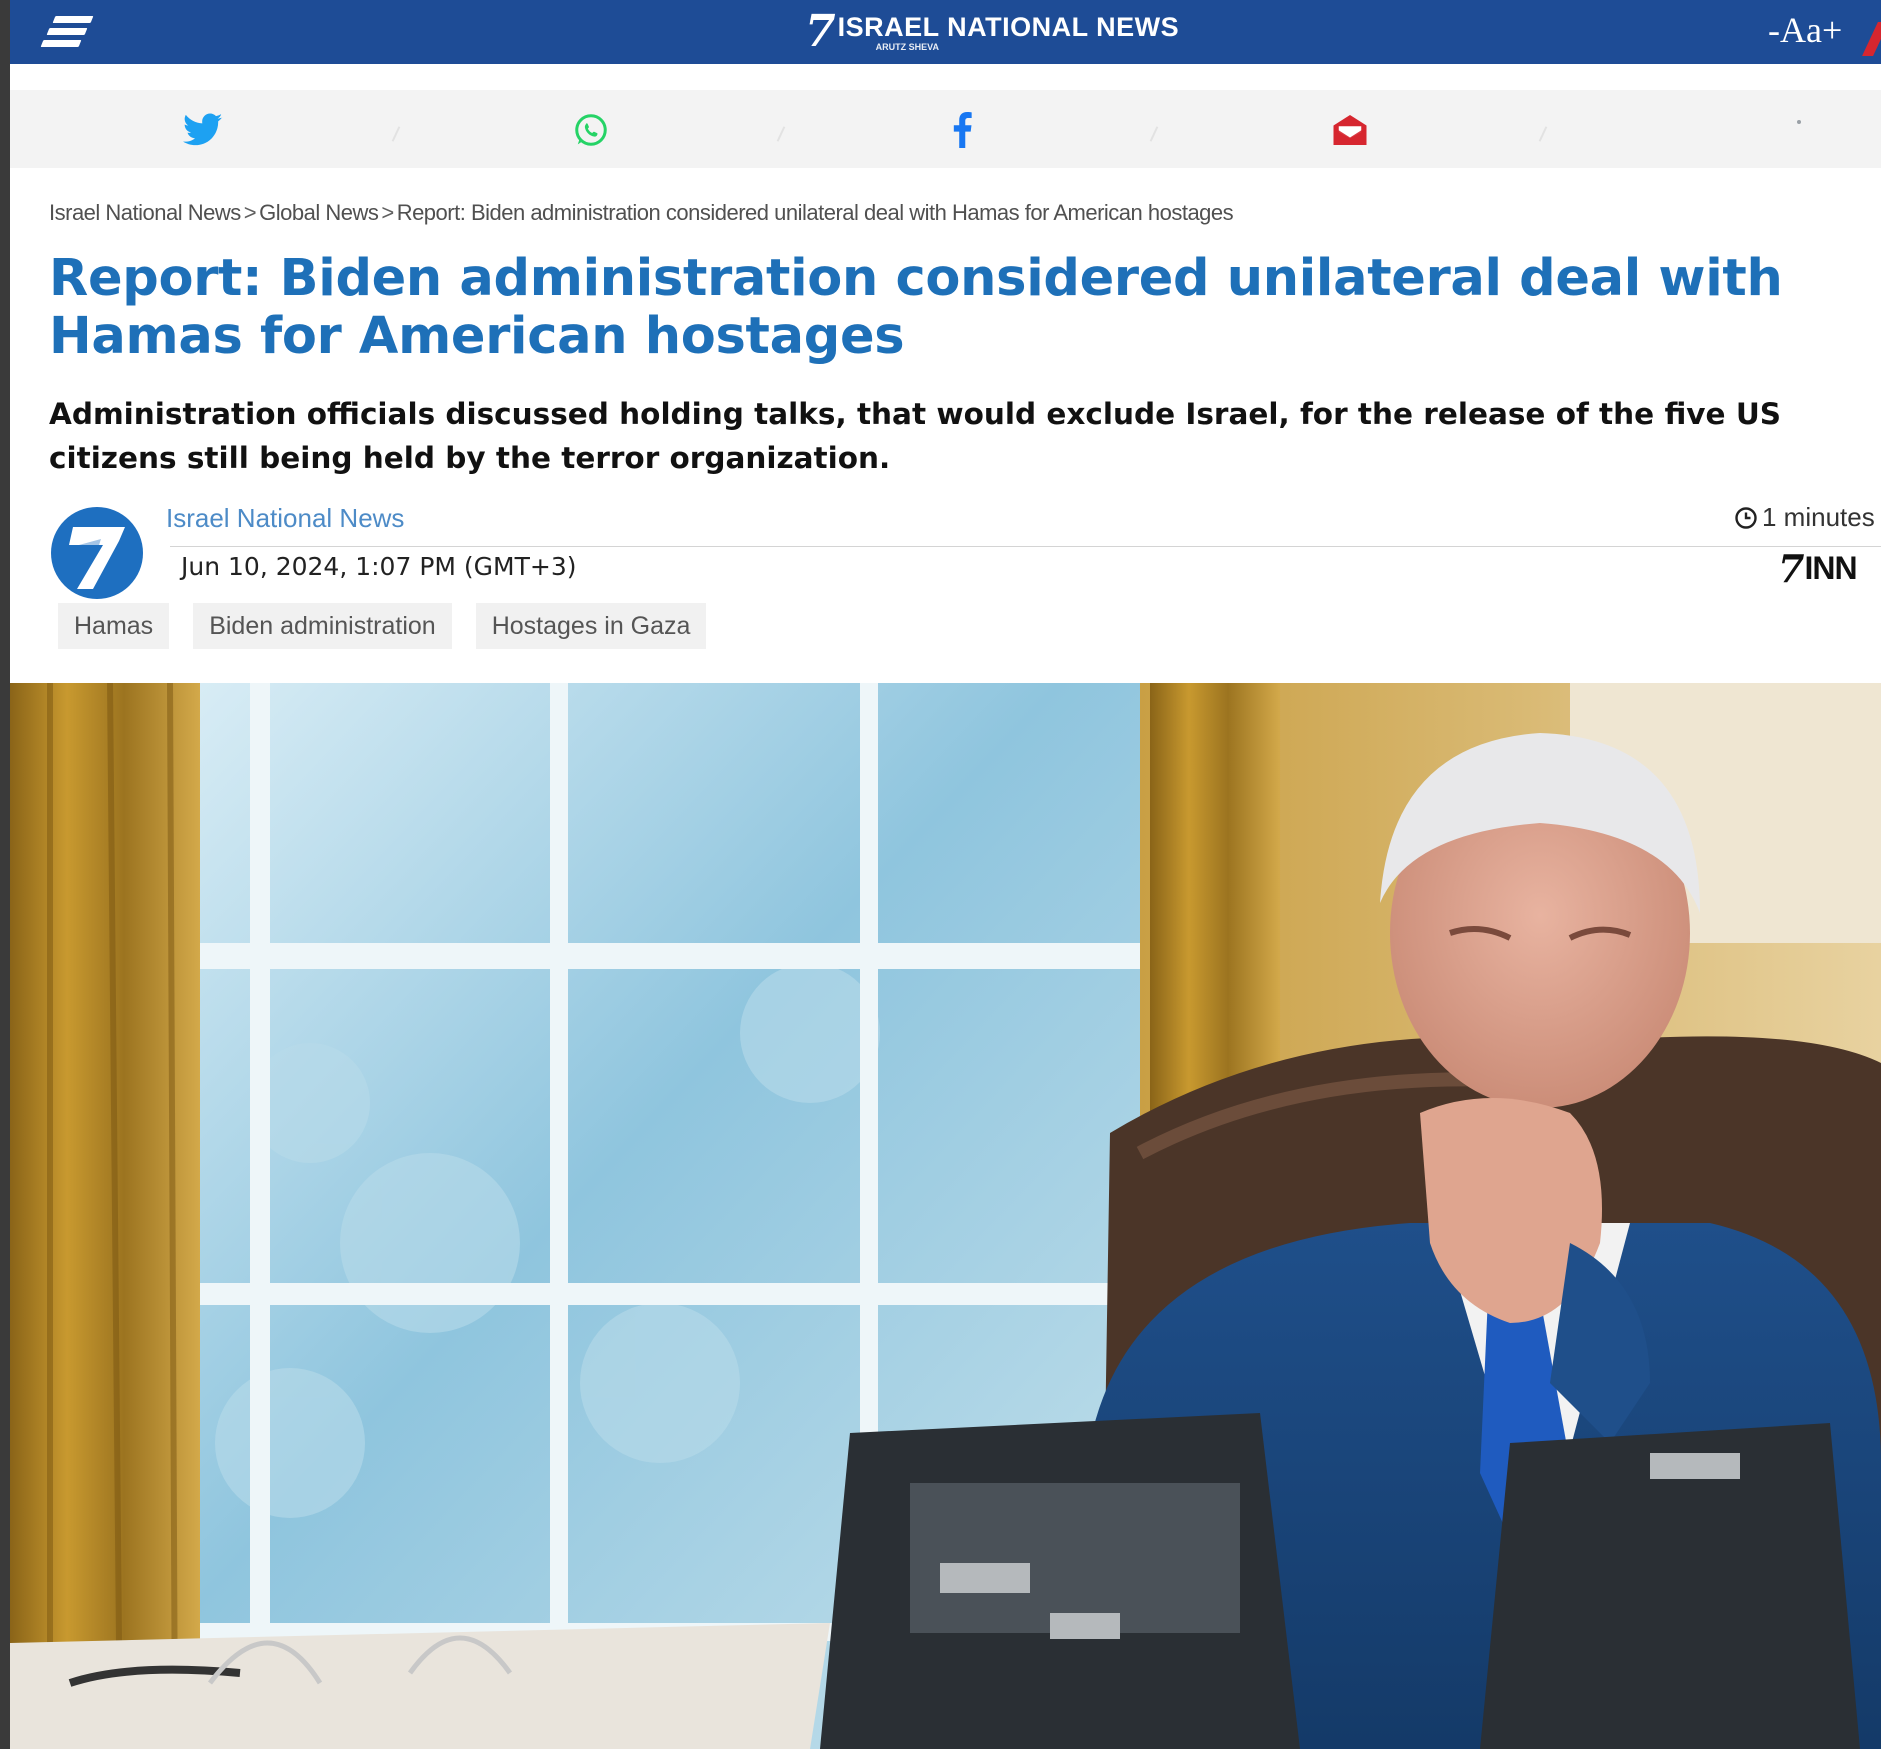  Describe the element at coordinates (145, 212) in the screenshot. I see `breadcrumb-home: Israel National News` at that location.